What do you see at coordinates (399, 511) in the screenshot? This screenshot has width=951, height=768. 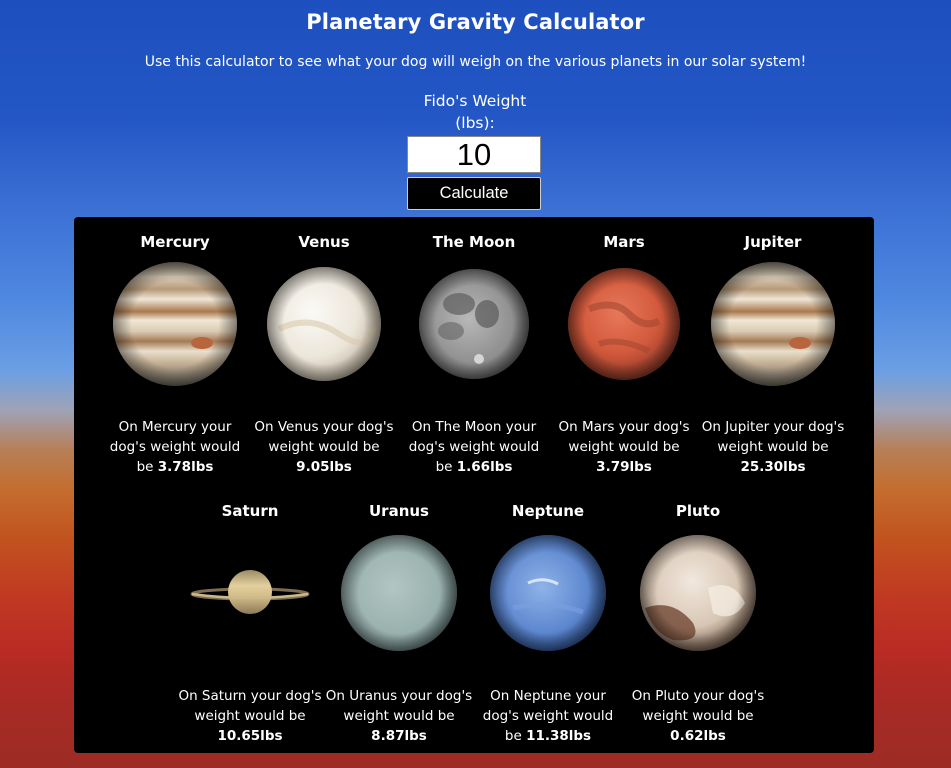 I see `planet-name: Uranus` at bounding box center [399, 511].